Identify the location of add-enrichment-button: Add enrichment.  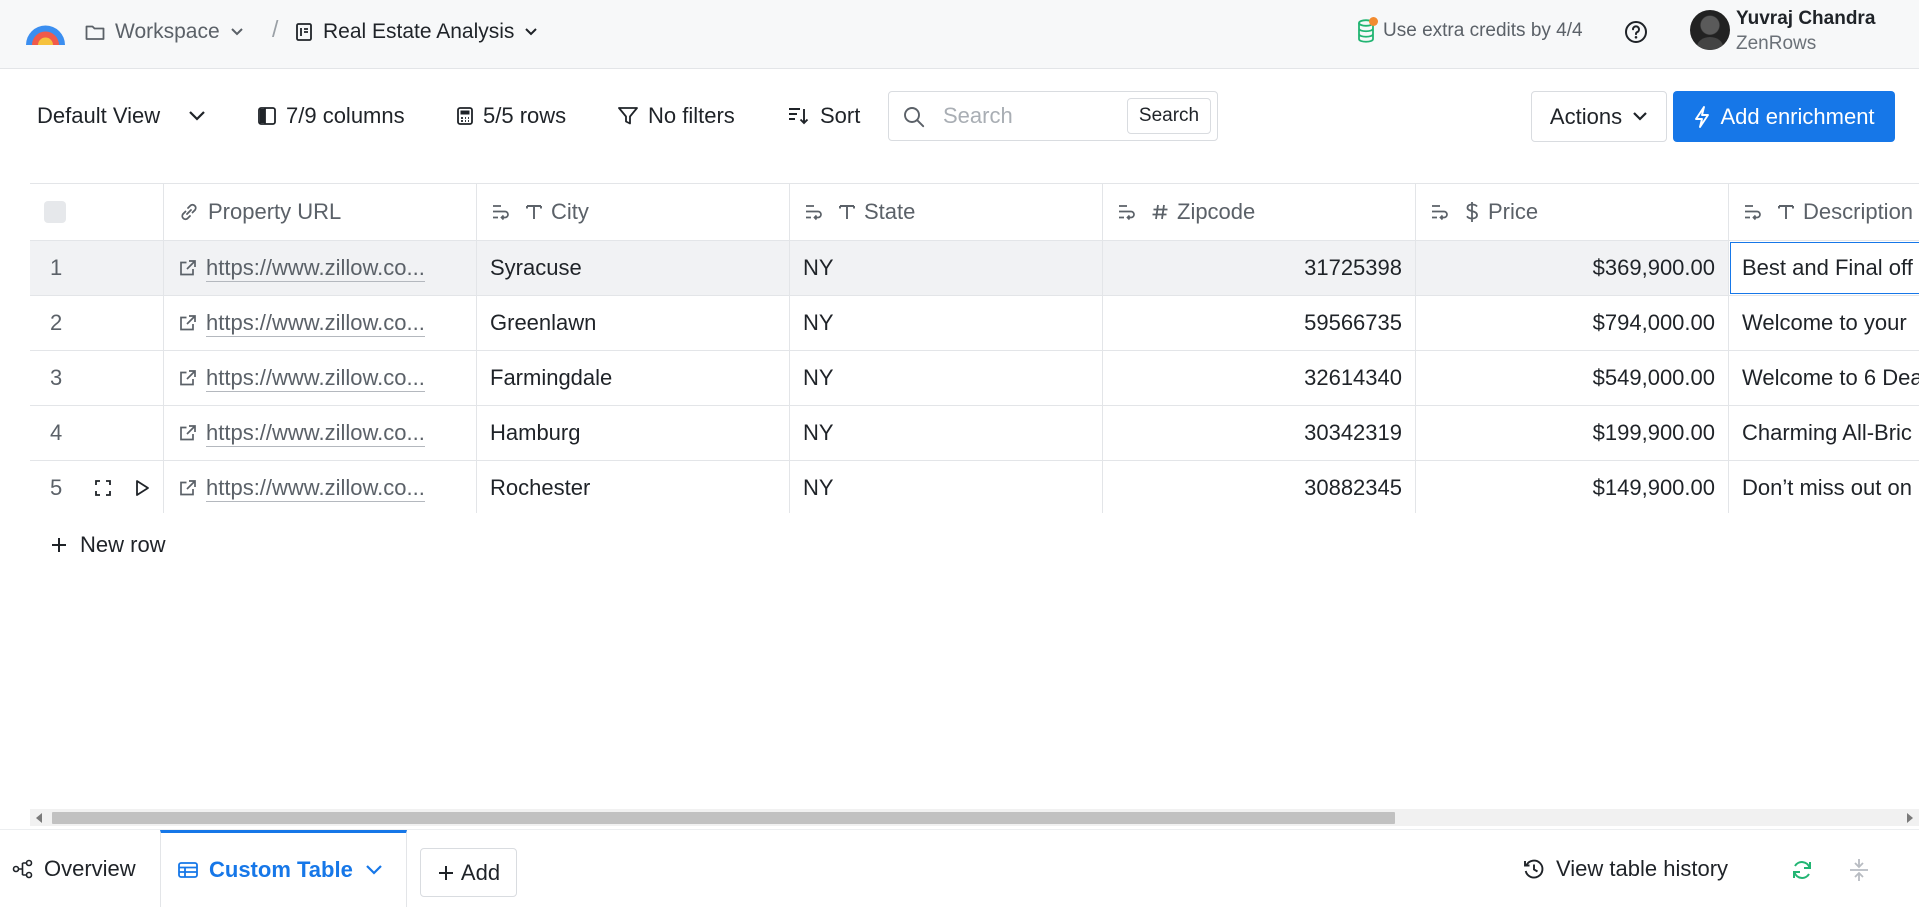
(1784, 116).